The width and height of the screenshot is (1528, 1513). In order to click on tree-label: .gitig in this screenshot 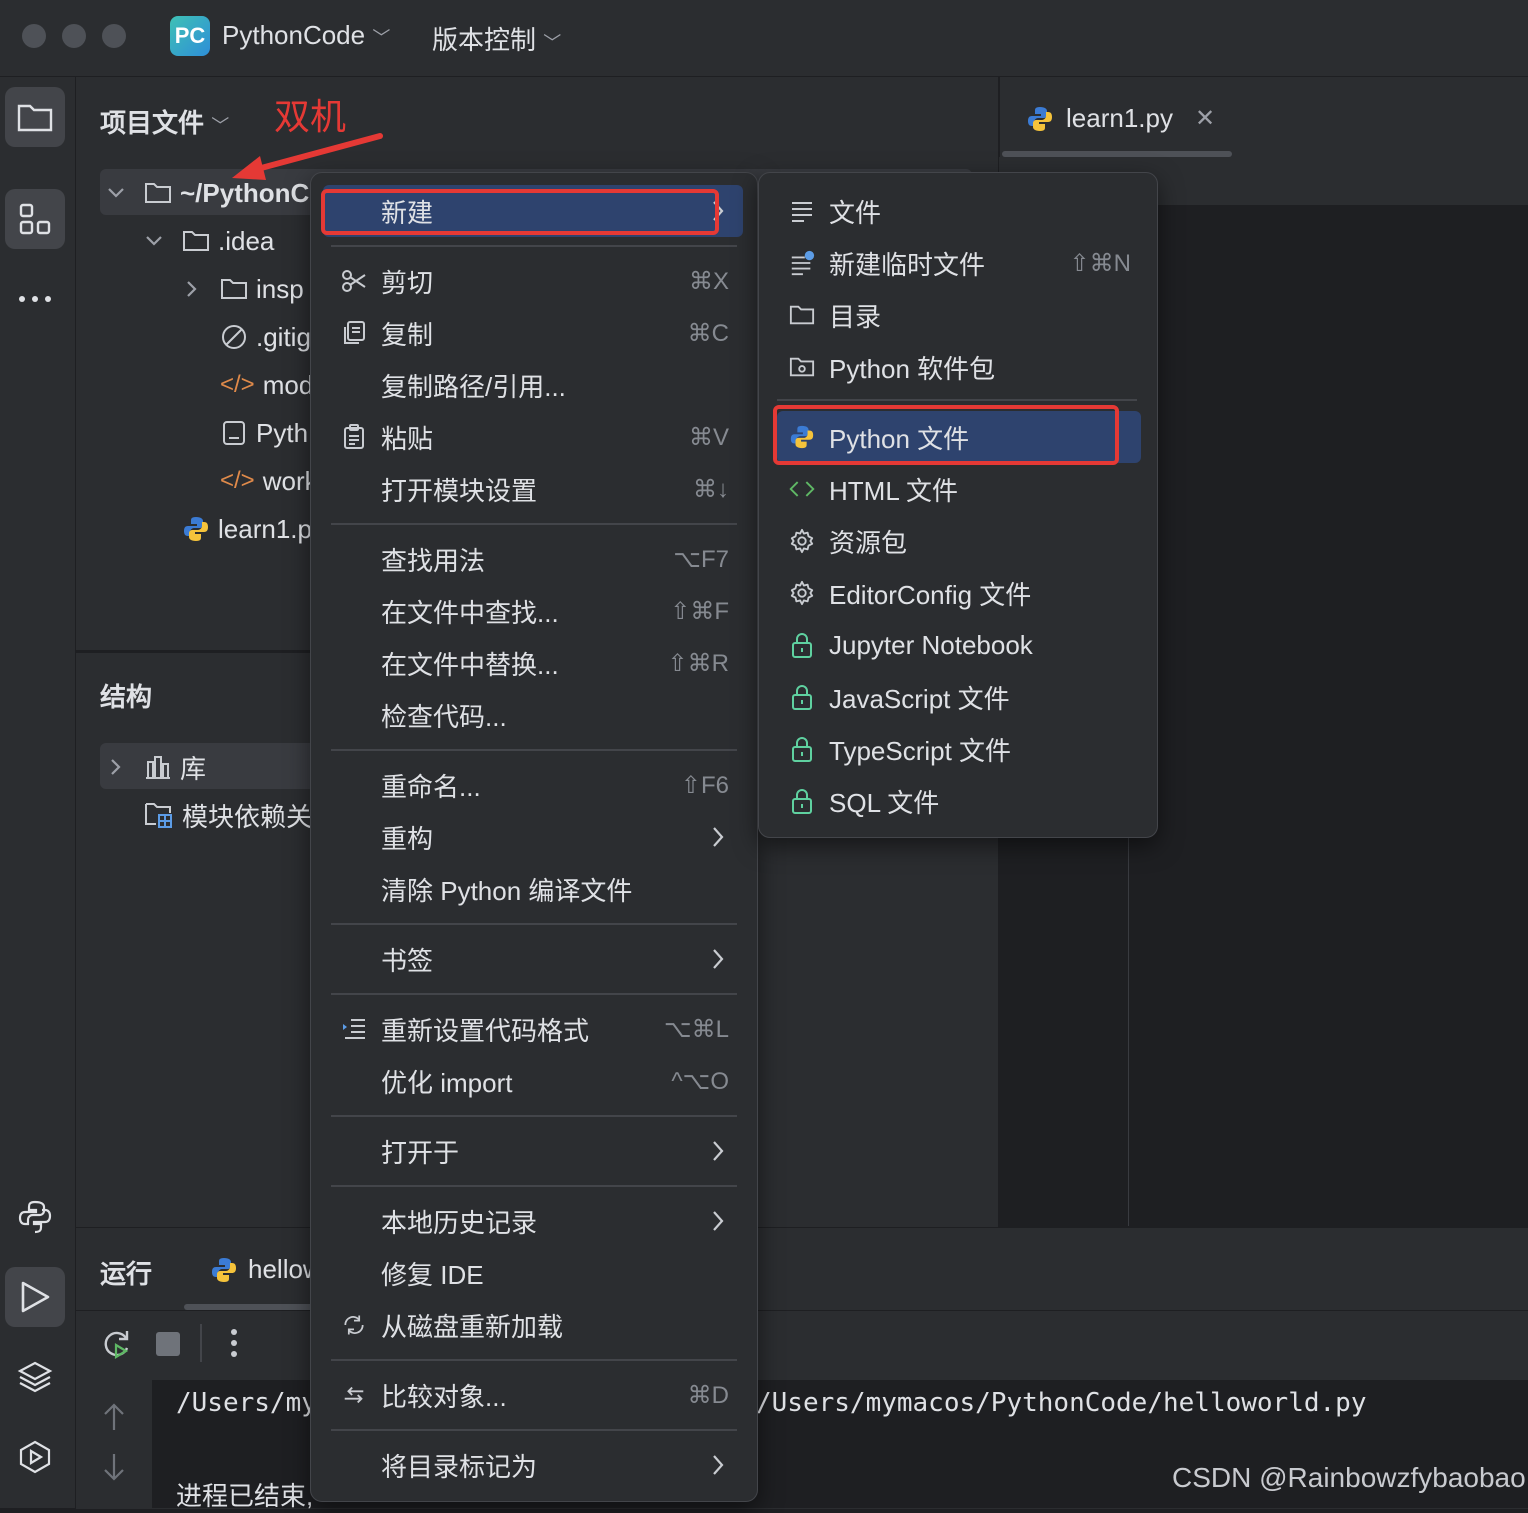, I will do `click(283, 336)`.